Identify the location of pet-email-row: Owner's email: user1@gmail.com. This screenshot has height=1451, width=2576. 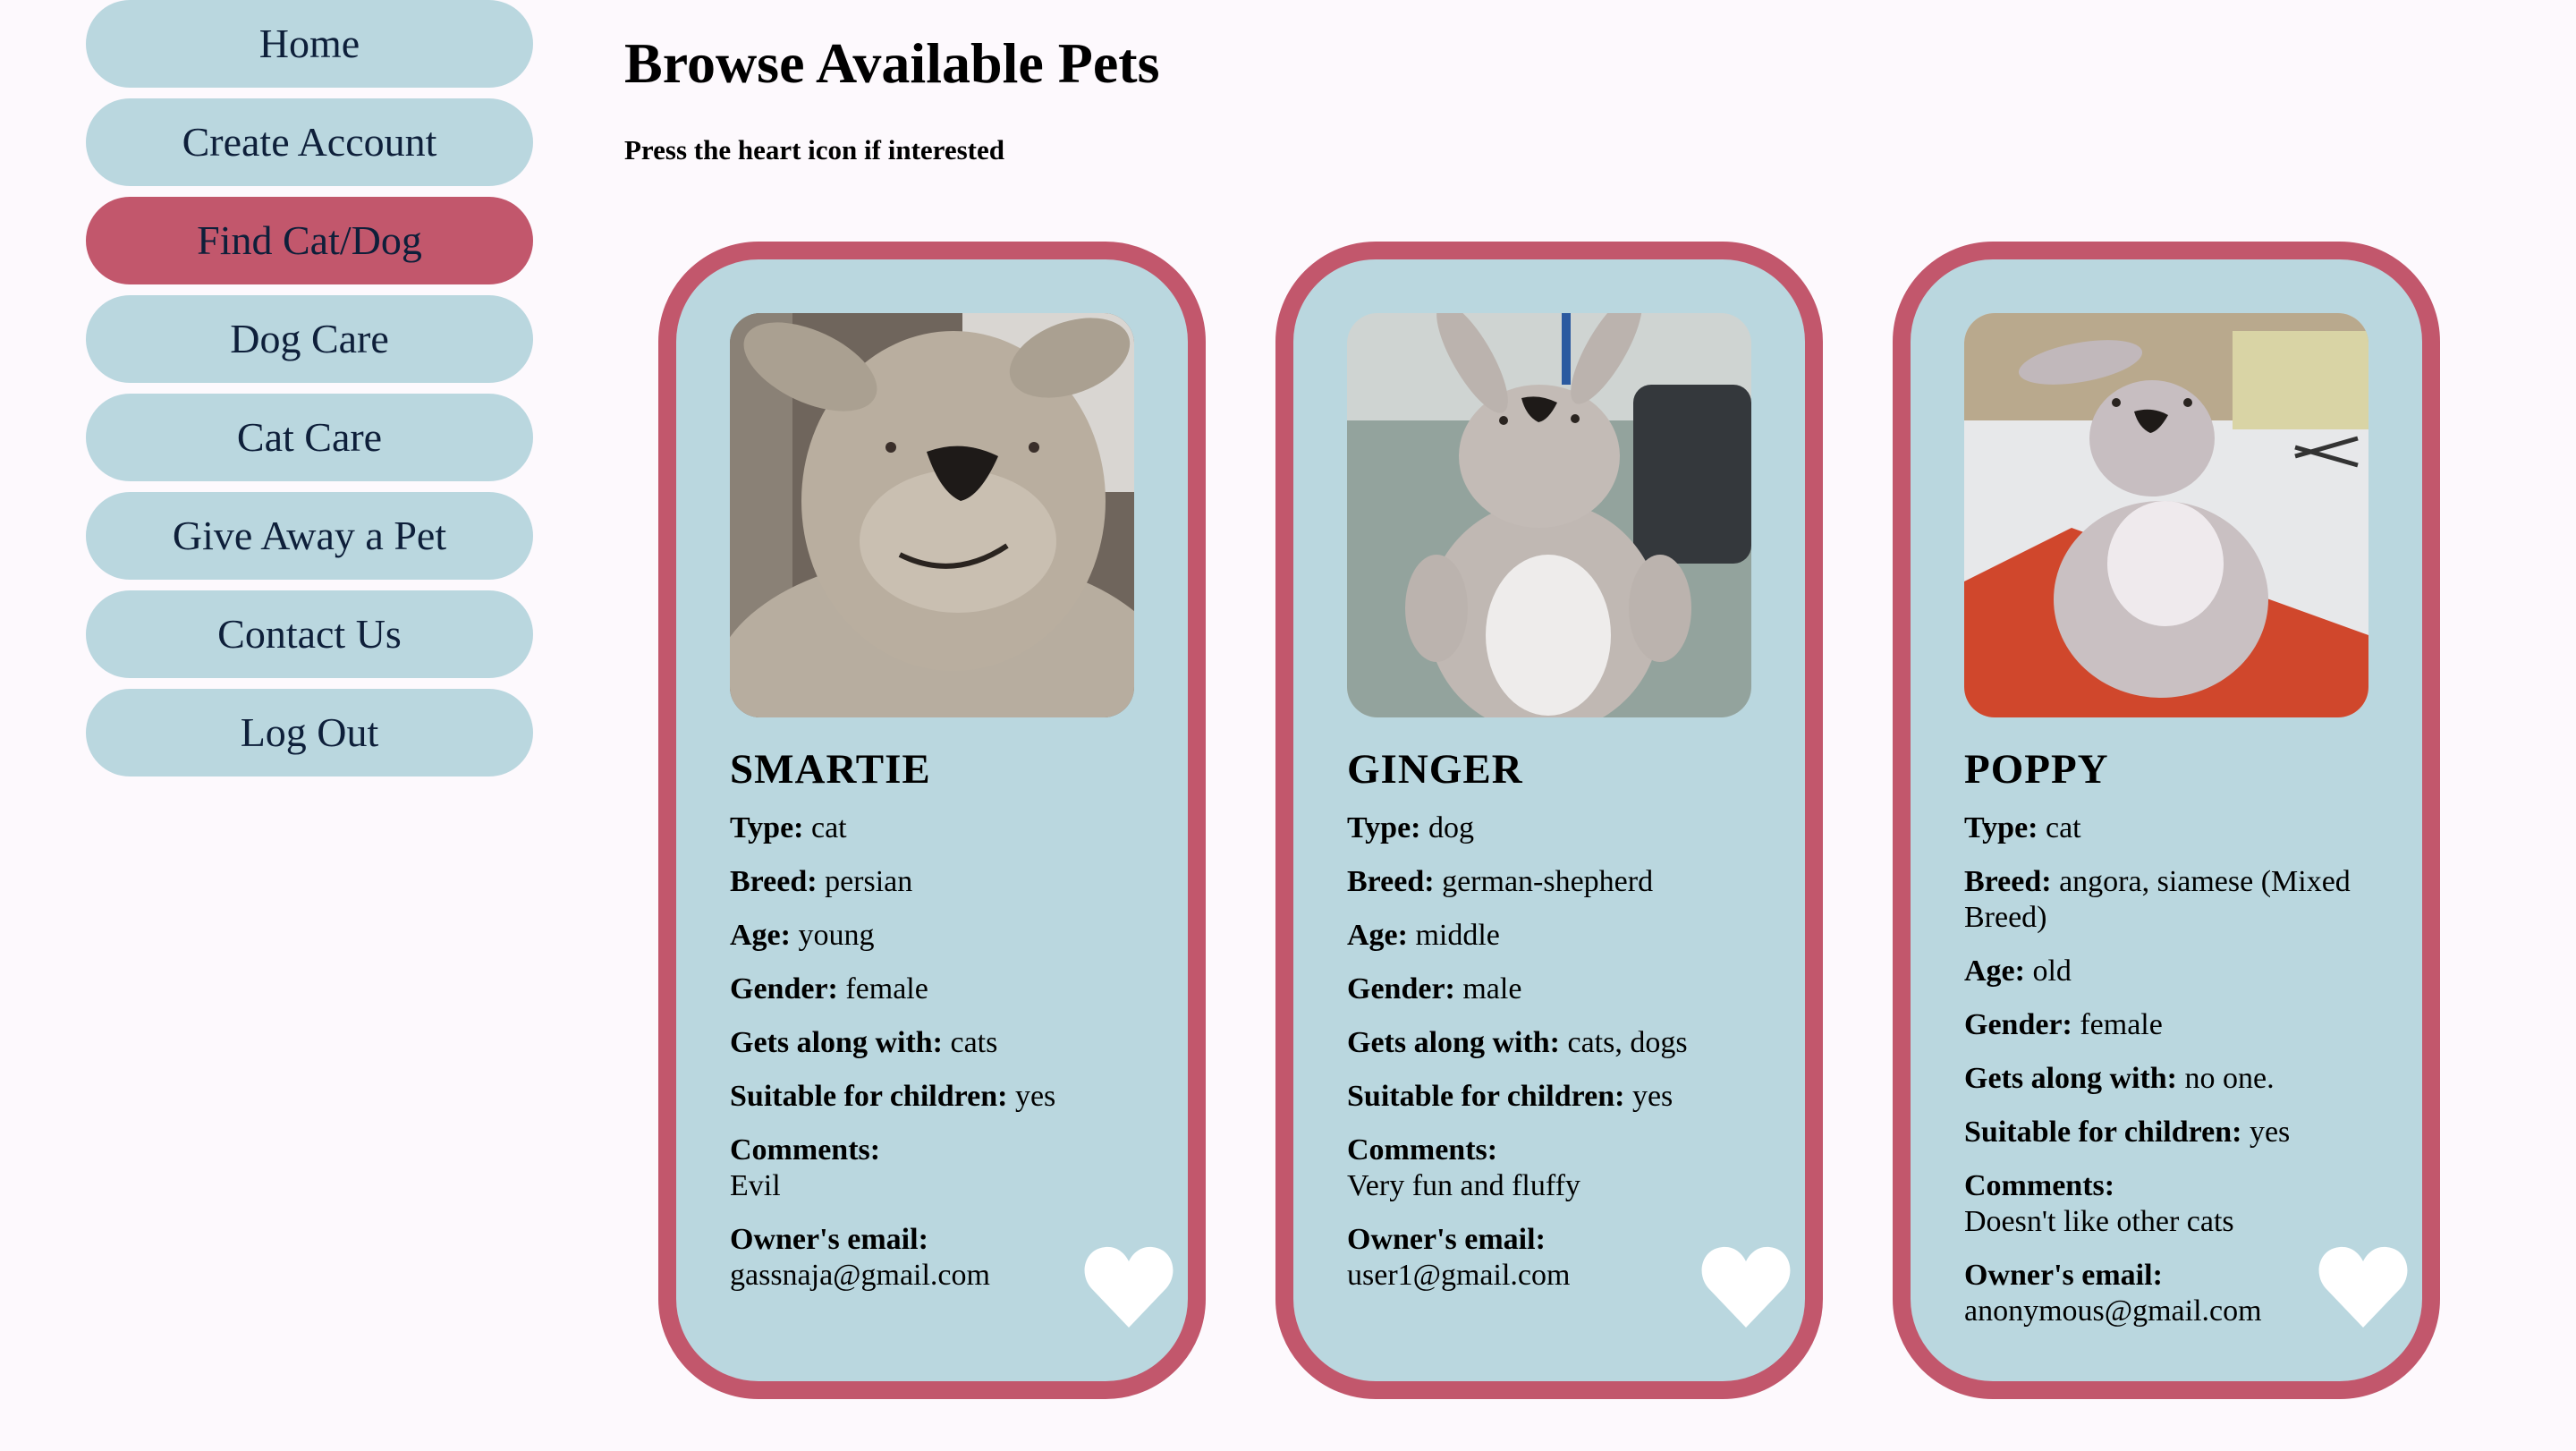
(1552, 1258).